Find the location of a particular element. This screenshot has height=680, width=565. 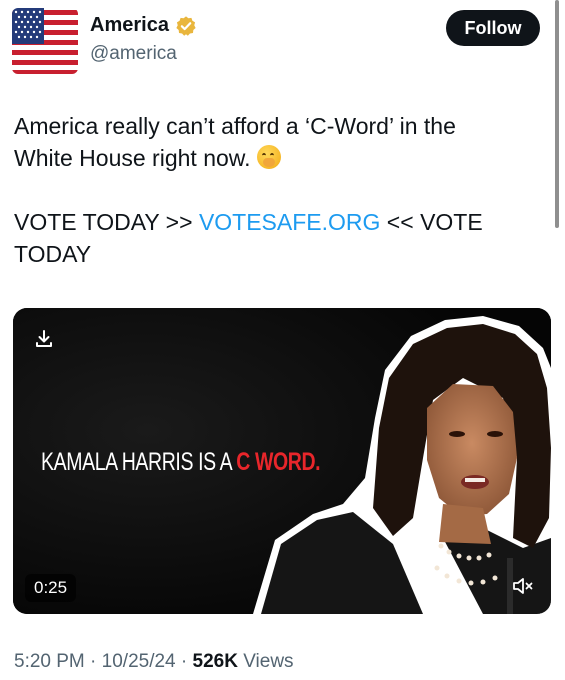

video-headline-highlight: C WORD. is located at coordinates (278, 462).